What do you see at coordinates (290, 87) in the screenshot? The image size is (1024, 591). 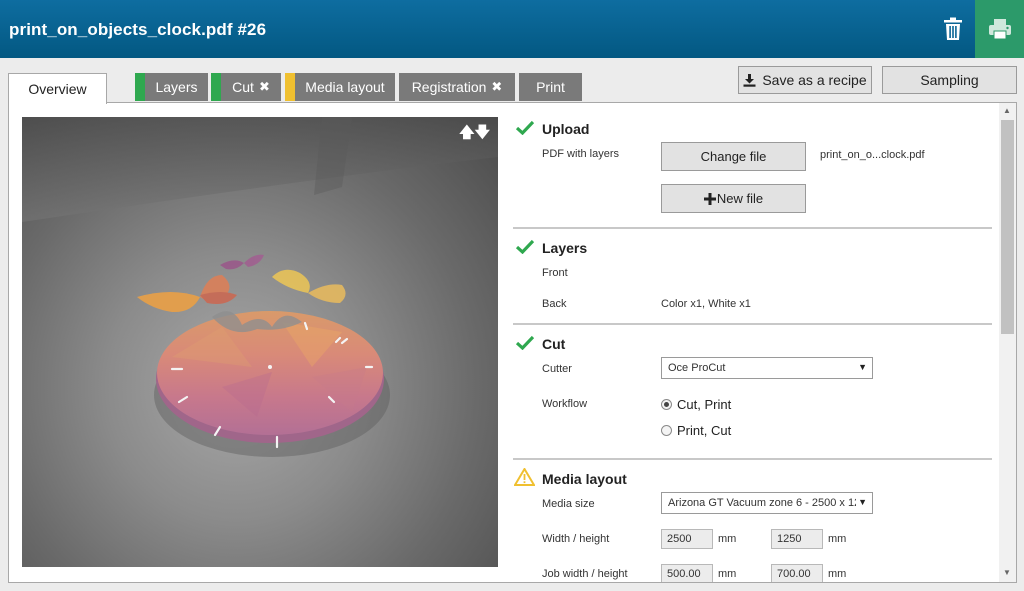 I see `status-strip-warning` at bounding box center [290, 87].